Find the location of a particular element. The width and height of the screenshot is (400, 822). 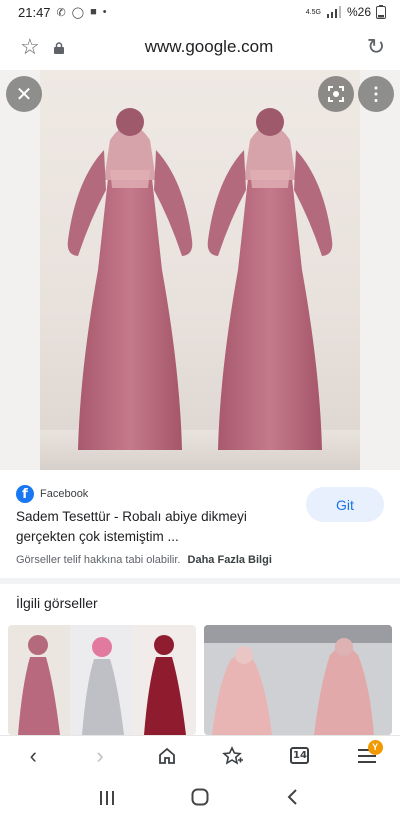

network-type: 4.5G is located at coordinates (313, 12).